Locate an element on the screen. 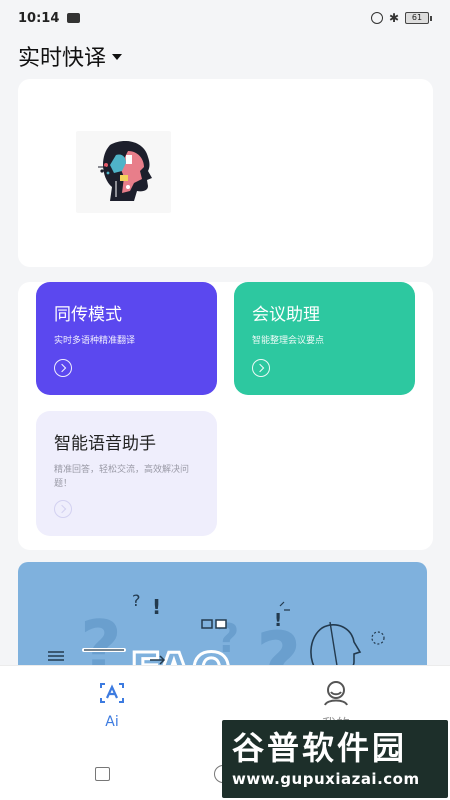 This screenshot has width=450, height=800. user-icon is located at coordinates (336, 693).